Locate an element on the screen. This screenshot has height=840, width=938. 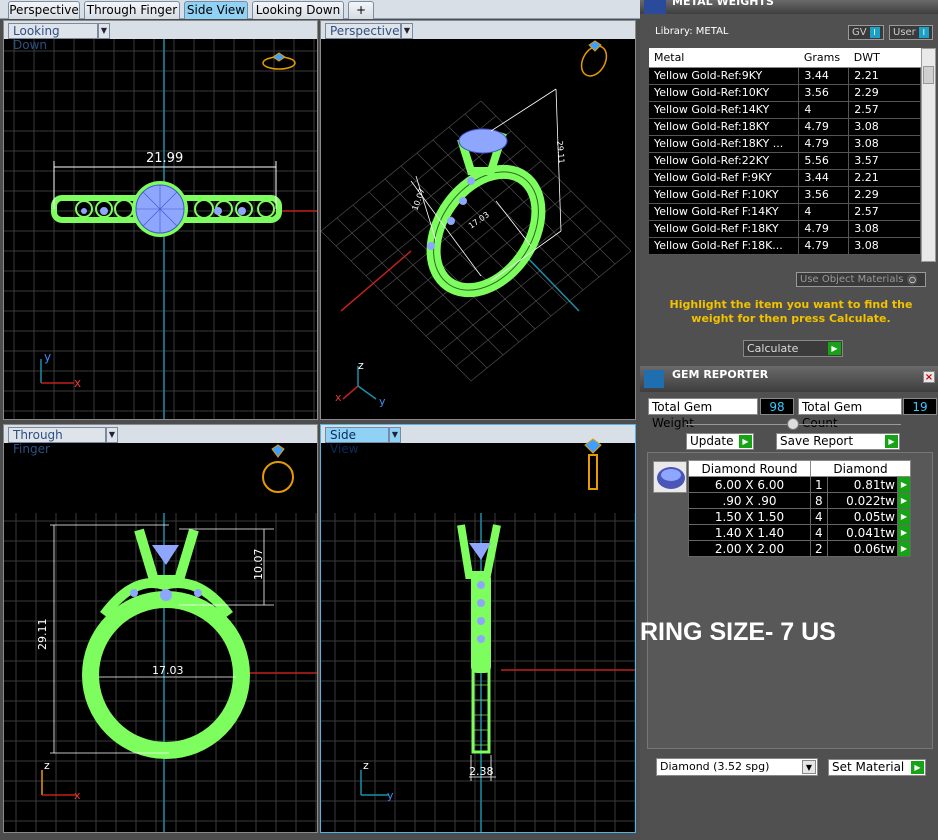
tab-side-view: Side View is located at coordinates (216, 10).